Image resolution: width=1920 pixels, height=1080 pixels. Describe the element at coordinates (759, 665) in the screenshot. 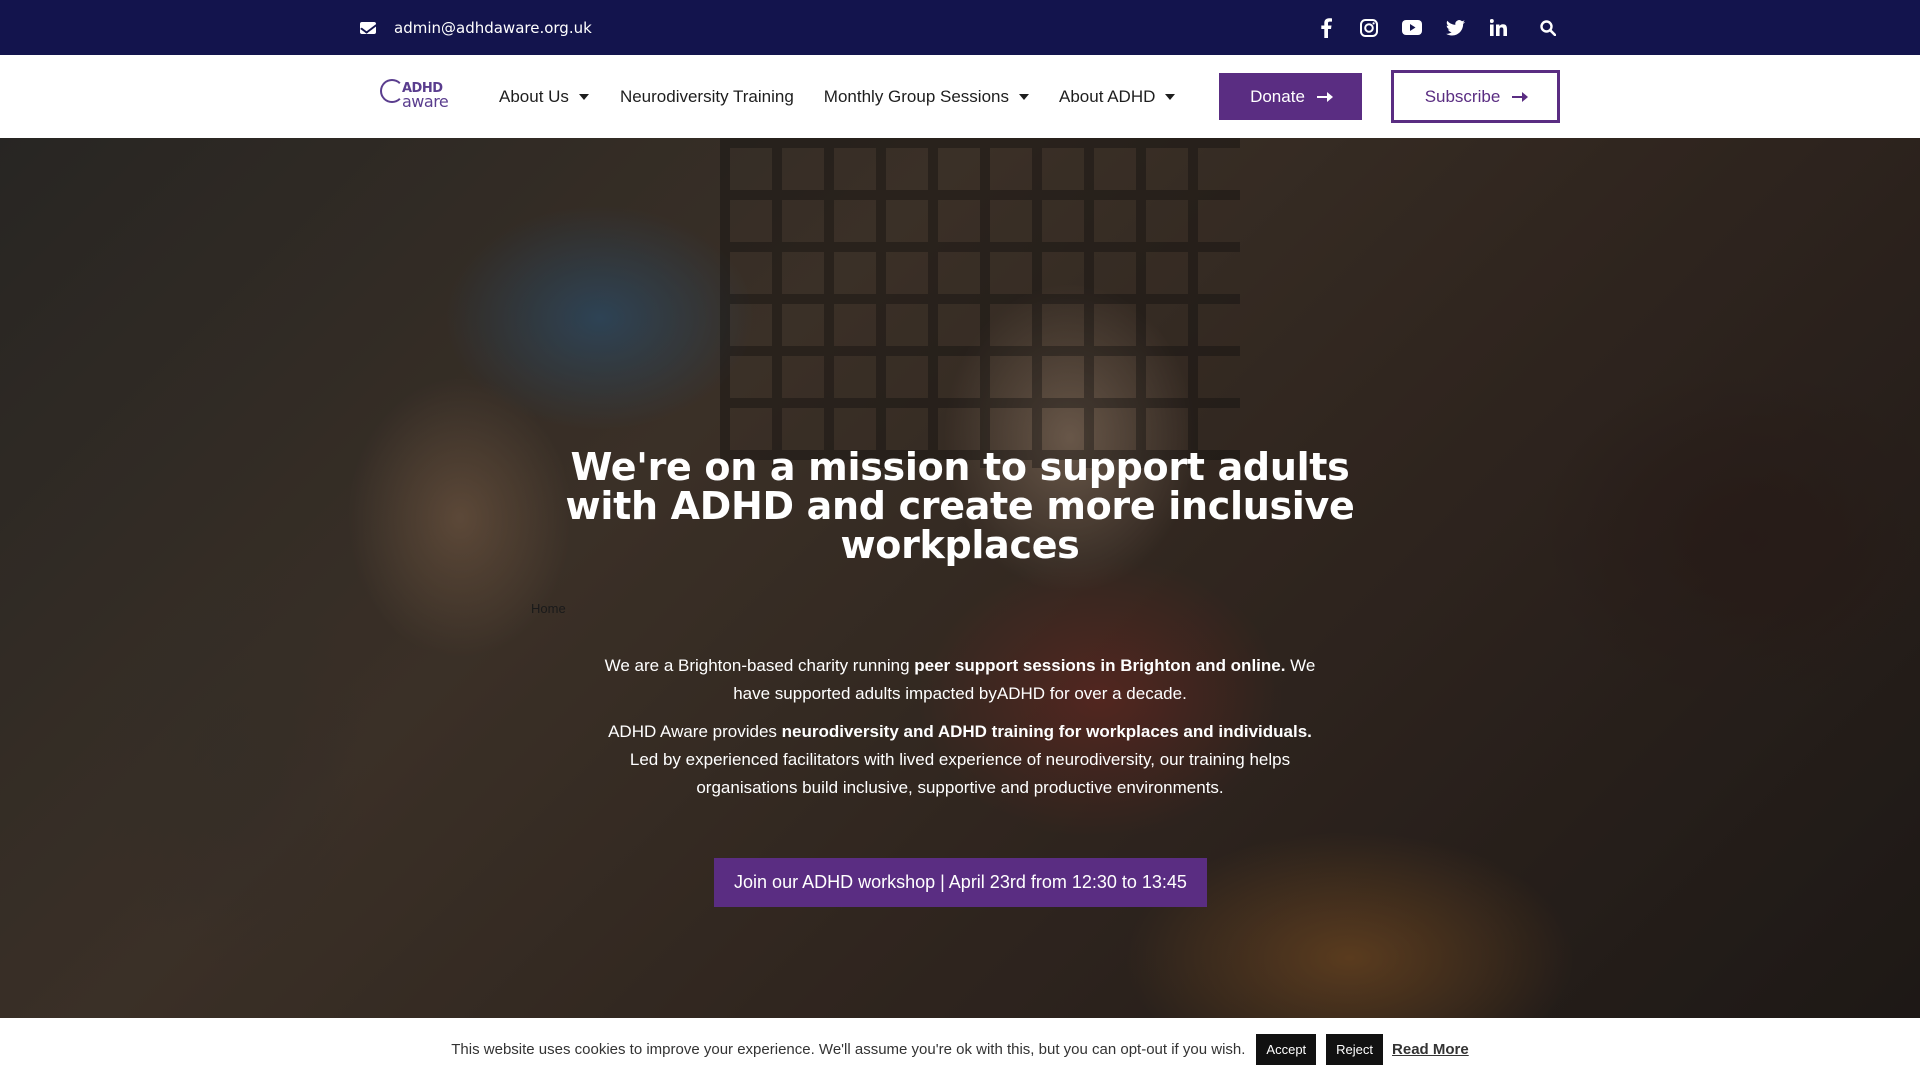

I see `p1-text-a: We are a Brighton-based charity running` at that location.